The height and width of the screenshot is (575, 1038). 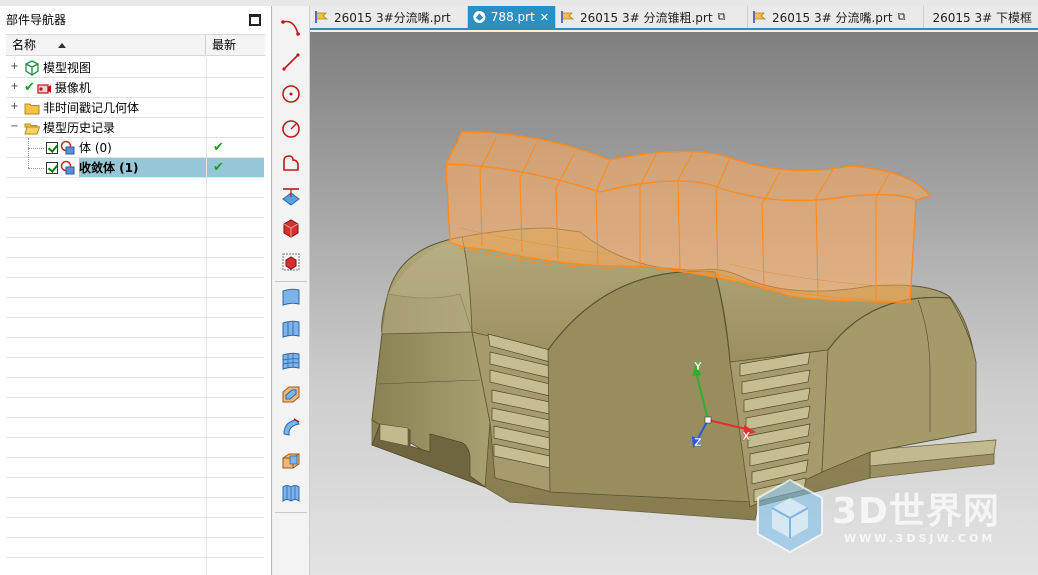 I want to click on mesh-surface-icon, so click(x=291, y=361).